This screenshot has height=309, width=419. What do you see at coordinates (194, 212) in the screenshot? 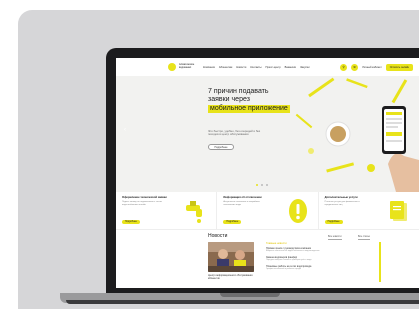
I see `water-tap-icon` at bounding box center [194, 212].